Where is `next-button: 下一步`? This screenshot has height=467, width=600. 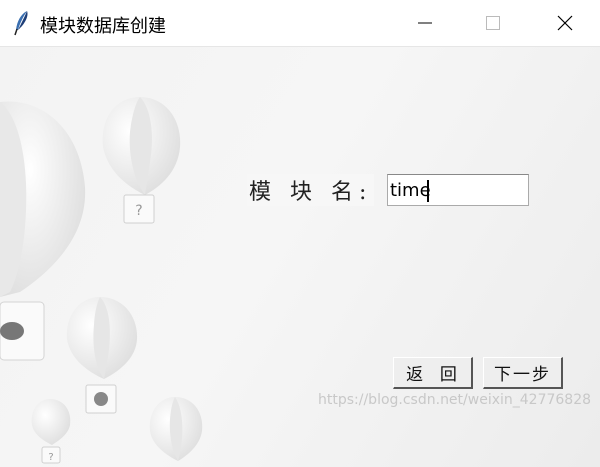
next-button: 下一步 is located at coordinates (523, 373).